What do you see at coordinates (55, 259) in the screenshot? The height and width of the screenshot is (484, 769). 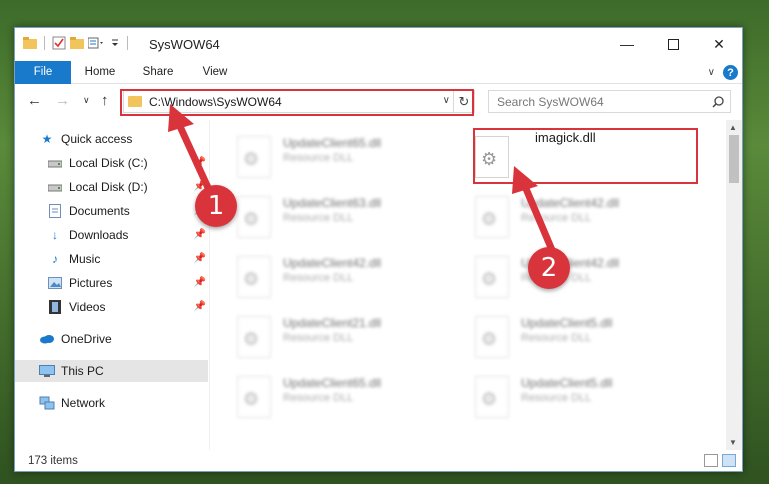 I see `music-icon: ♪` at bounding box center [55, 259].